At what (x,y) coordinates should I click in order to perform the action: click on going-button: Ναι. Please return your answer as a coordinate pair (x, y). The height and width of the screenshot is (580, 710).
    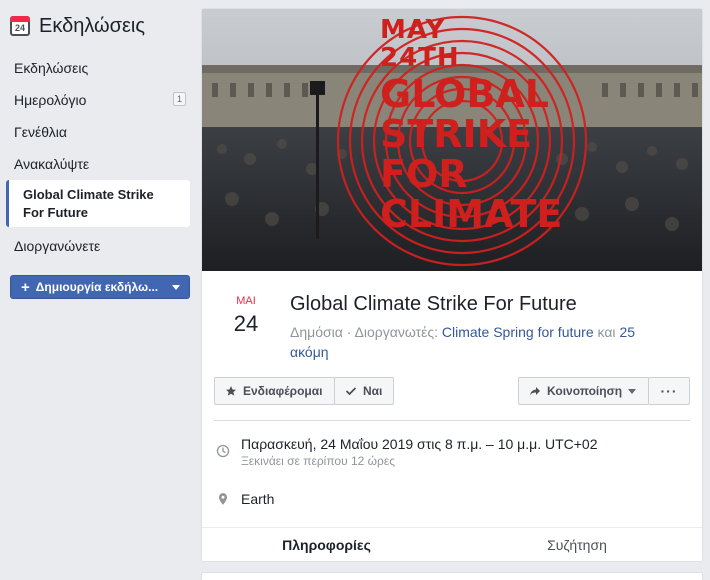
    Looking at the image, I should click on (364, 391).